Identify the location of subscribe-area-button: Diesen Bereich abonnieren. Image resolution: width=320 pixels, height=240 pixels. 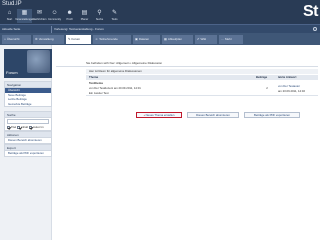
(213, 115).